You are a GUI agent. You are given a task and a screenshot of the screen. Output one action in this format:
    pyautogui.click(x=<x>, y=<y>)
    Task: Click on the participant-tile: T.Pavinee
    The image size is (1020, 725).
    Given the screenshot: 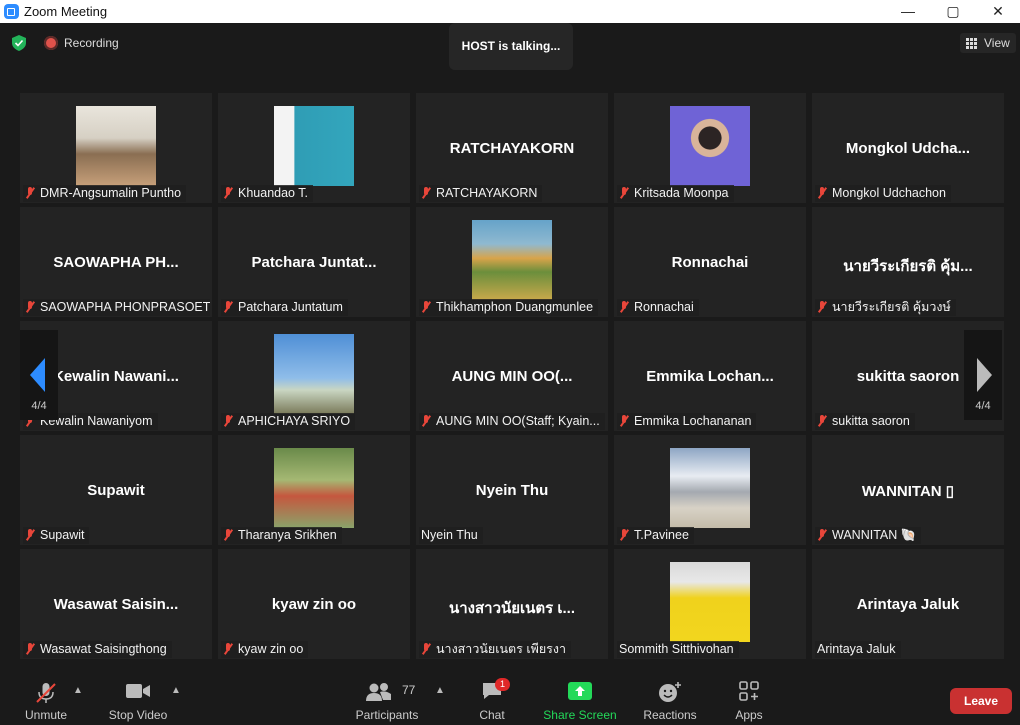 What is the action you would take?
    pyautogui.click(x=710, y=490)
    